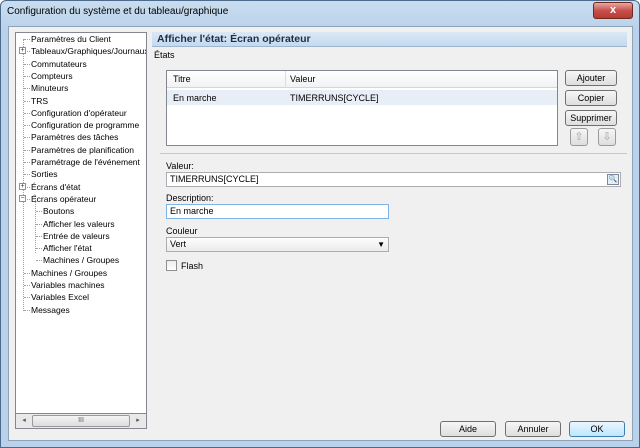 Image resolution: width=640 pixels, height=448 pixels. Describe the element at coordinates (88, 51) in the screenshot. I see `tree-item: Tableaux/Graphiques/Journaux` at that location.